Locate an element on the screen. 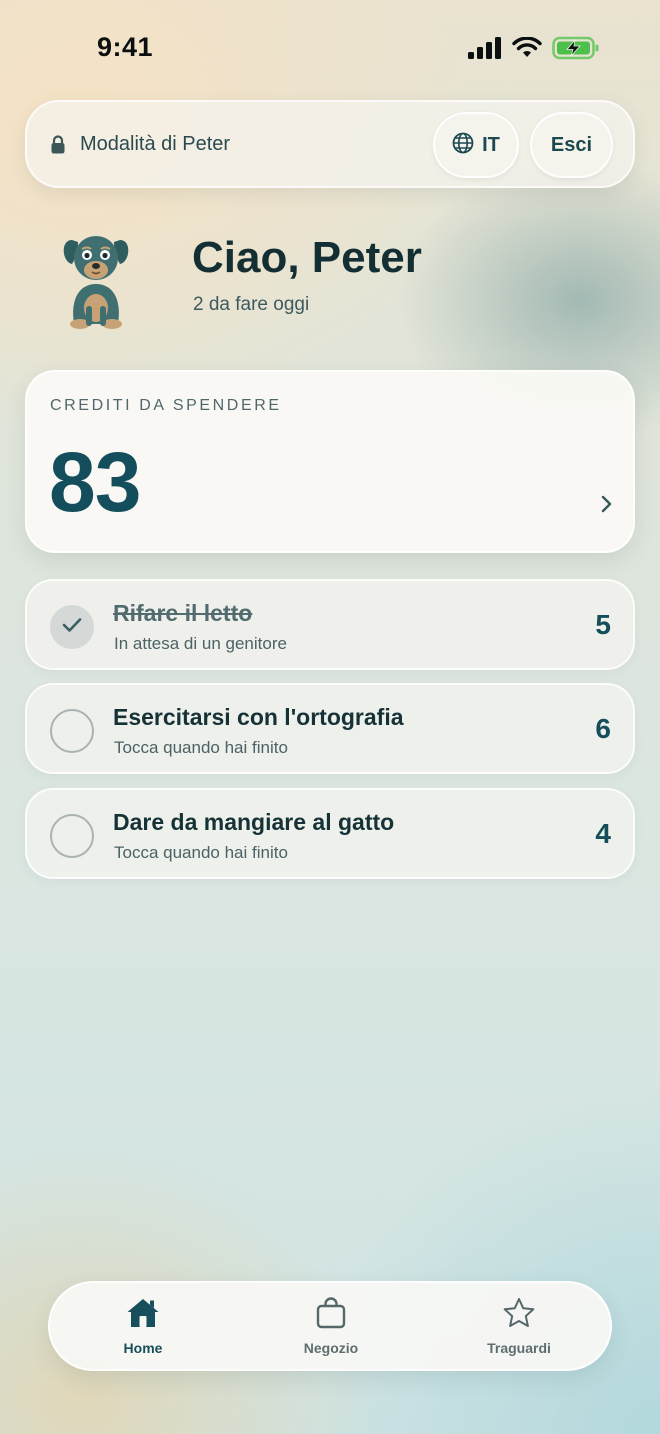  language-label: IT is located at coordinates (491, 144).